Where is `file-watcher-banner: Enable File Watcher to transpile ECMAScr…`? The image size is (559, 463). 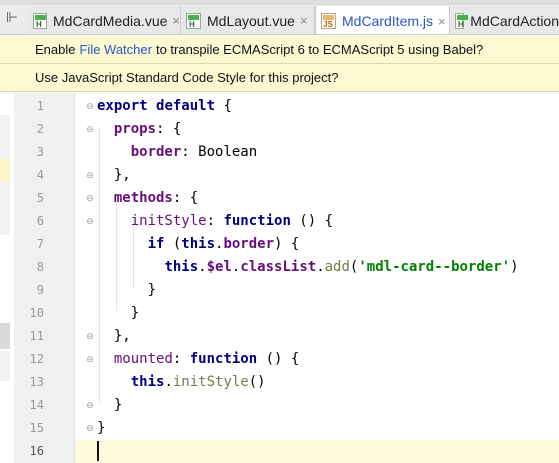
file-watcher-banner: Enable File Watcher to transpile ECMAScr… is located at coordinates (279, 50).